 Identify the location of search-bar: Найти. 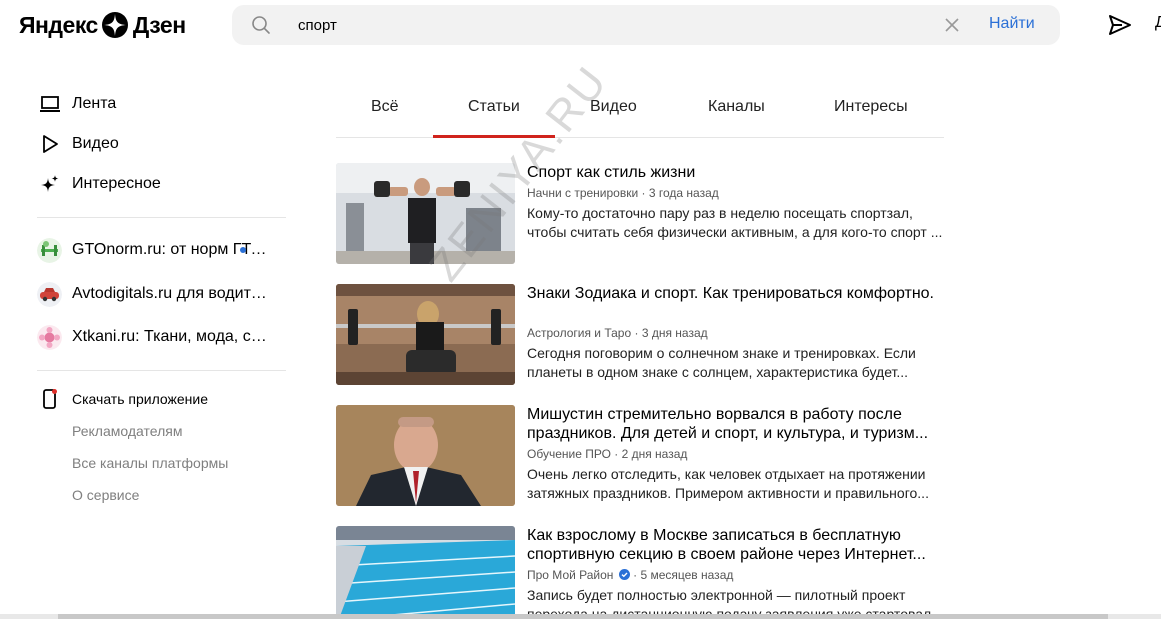
(646, 25).